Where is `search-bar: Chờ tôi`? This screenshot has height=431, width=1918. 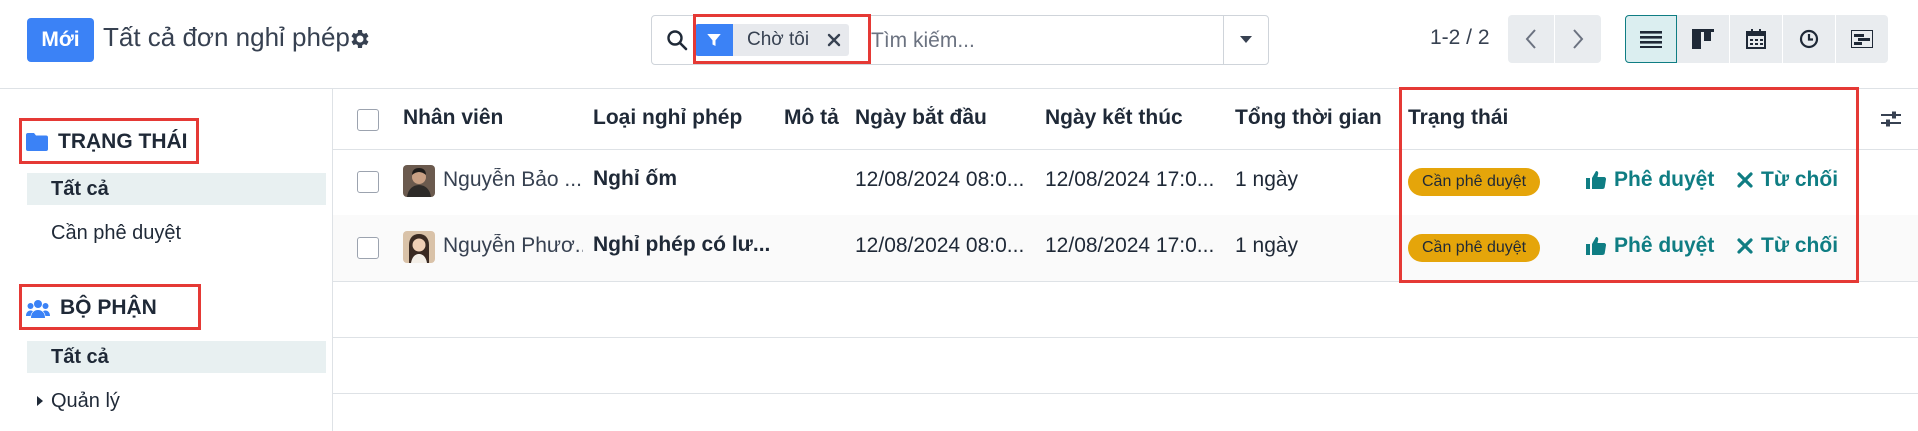 search-bar: Chờ tôi is located at coordinates (960, 40).